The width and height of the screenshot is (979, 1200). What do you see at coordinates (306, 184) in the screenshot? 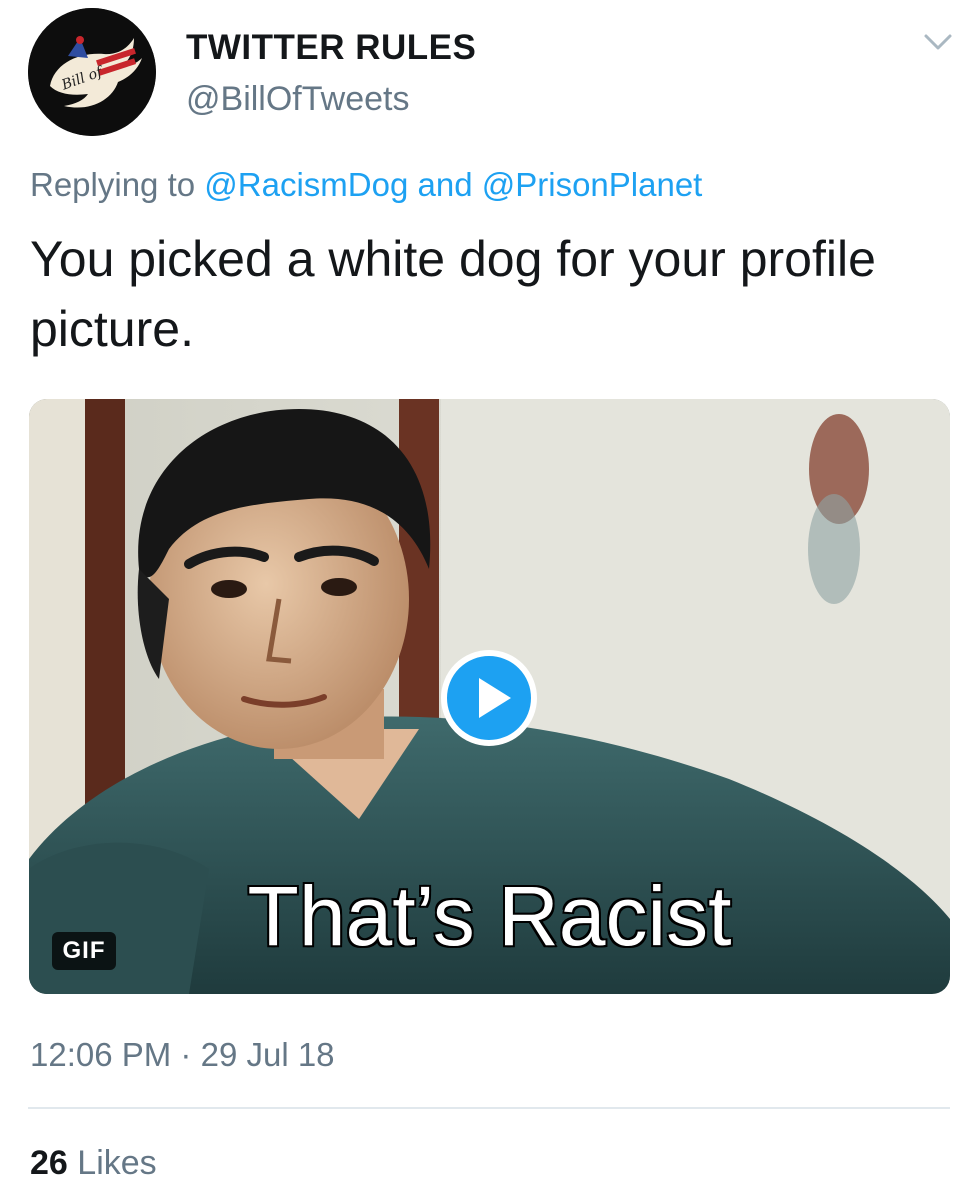
I see `mention-racismdog: @RacismDog` at bounding box center [306, 184].